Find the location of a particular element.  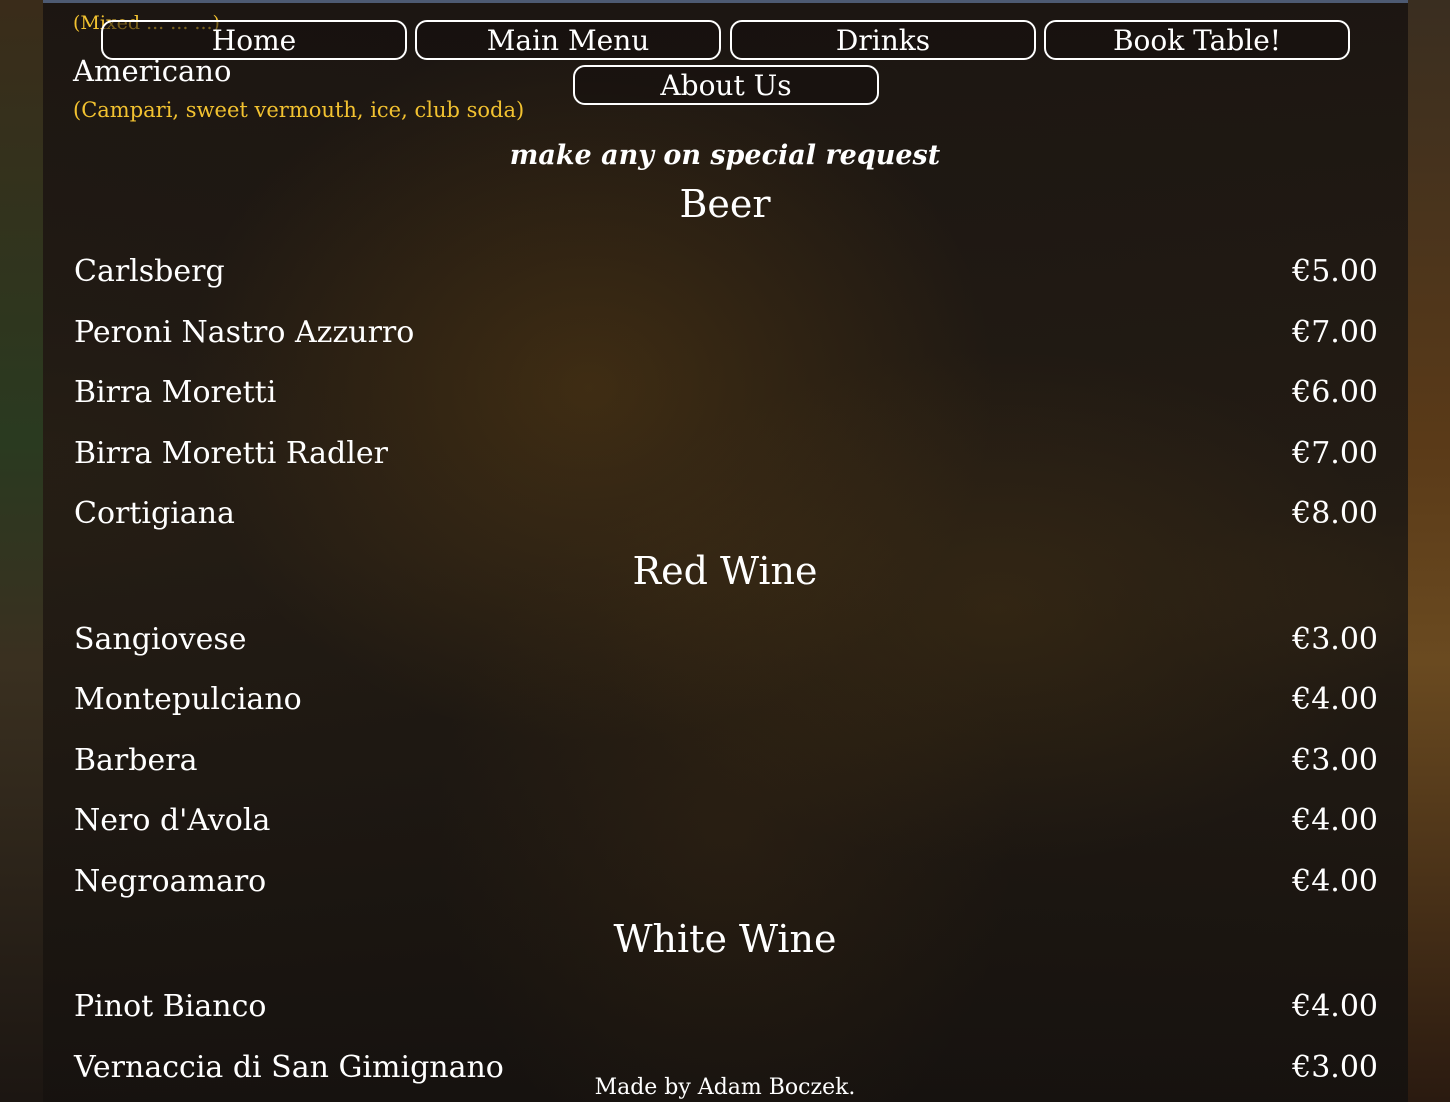

item-name: Sangiovese is located at coordinates (160, 639).